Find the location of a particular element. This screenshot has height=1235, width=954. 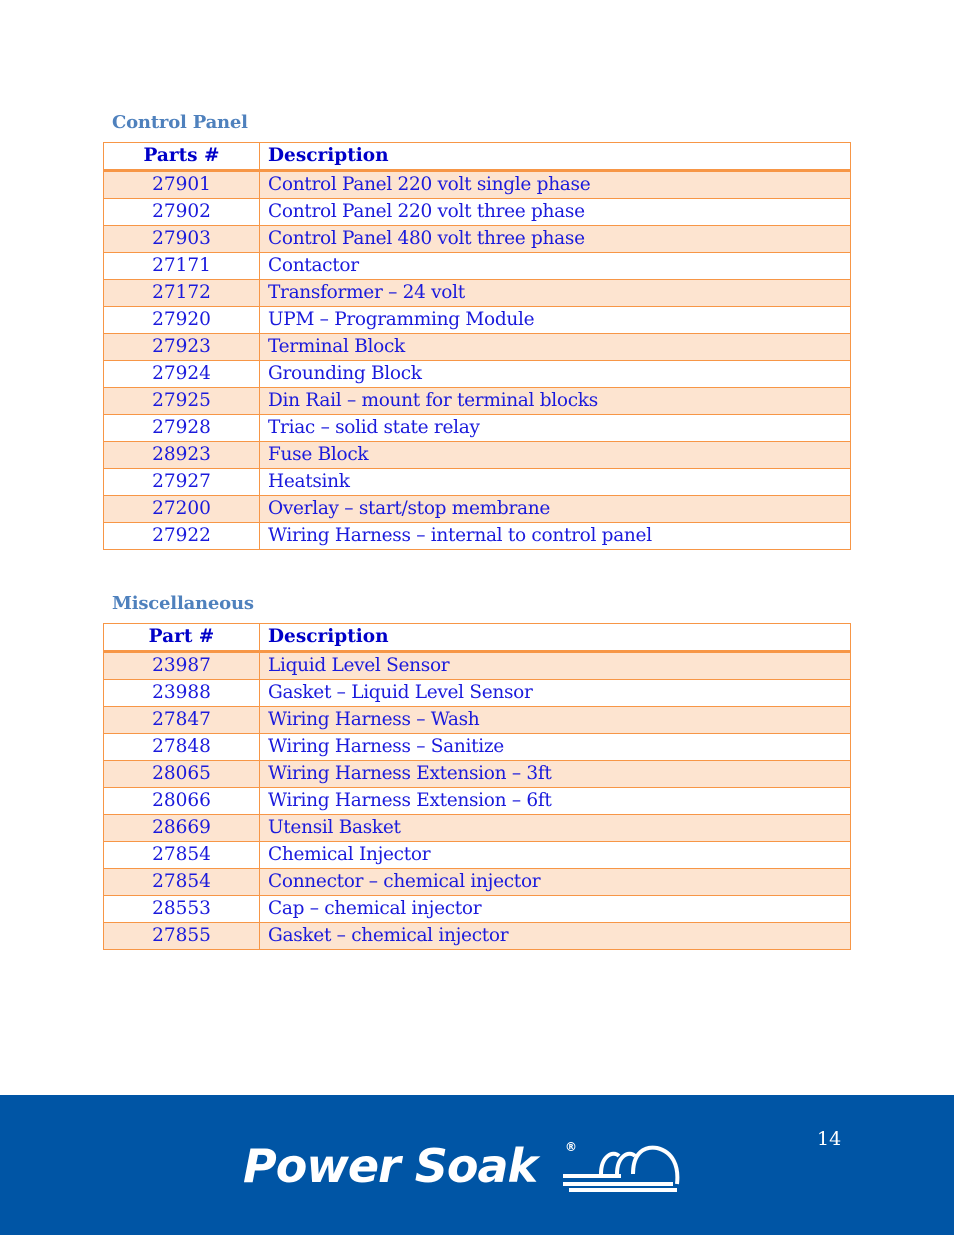

table-row: 28066 Wiring Harness Extension – 6ft is located at coordinates (477, 801).